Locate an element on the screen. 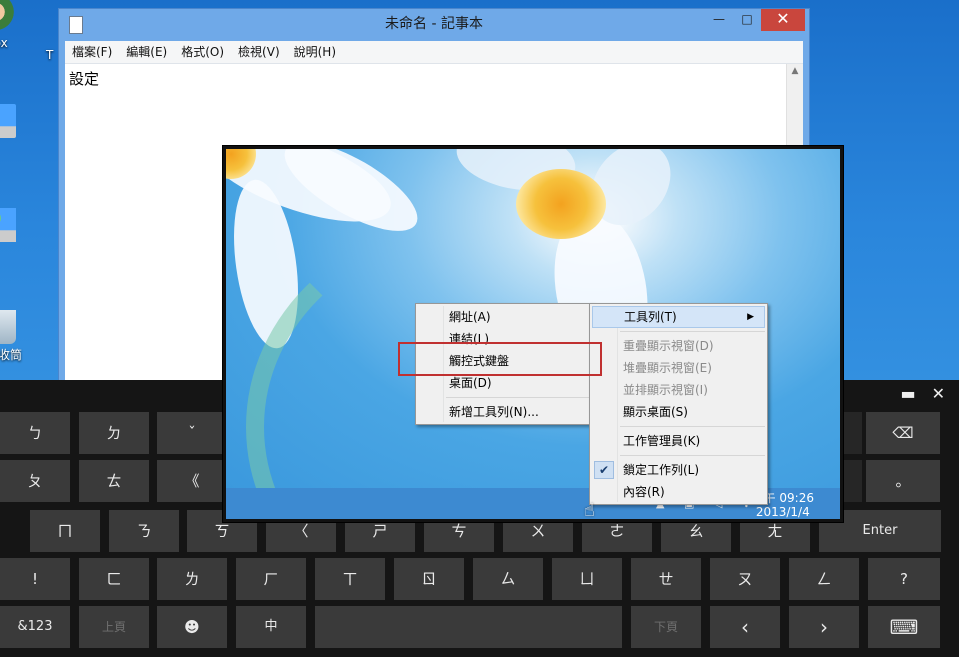 This screenshot has height=657, width=959. notepad-menubar: 檔案(F) 編輯(E) 格式(O) 檢視(V) 說明(H) is located at coordinates (434, 52).